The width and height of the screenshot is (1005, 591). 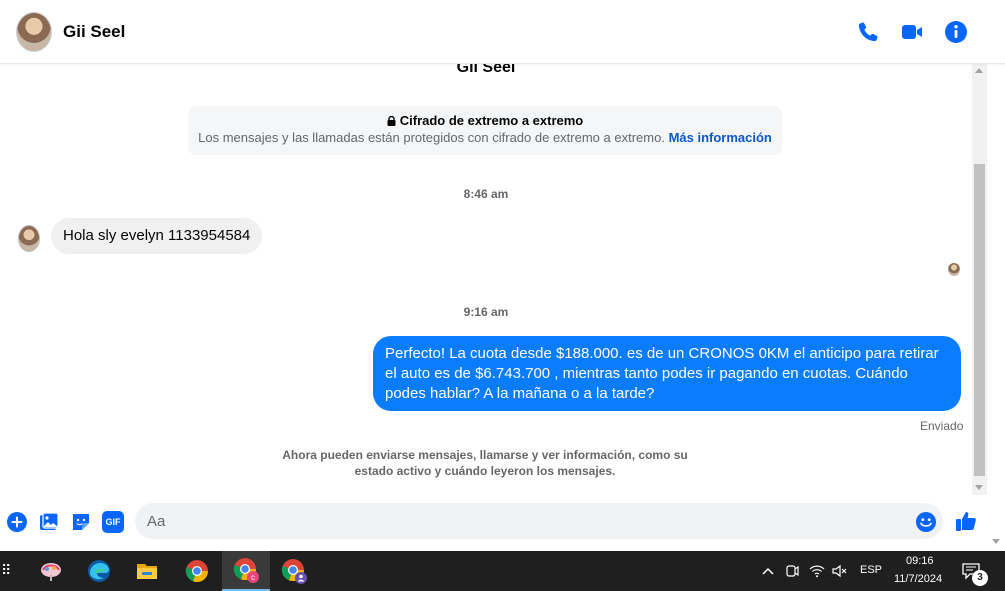 I want to click on emoji-icon, so click(x=926, y=522).